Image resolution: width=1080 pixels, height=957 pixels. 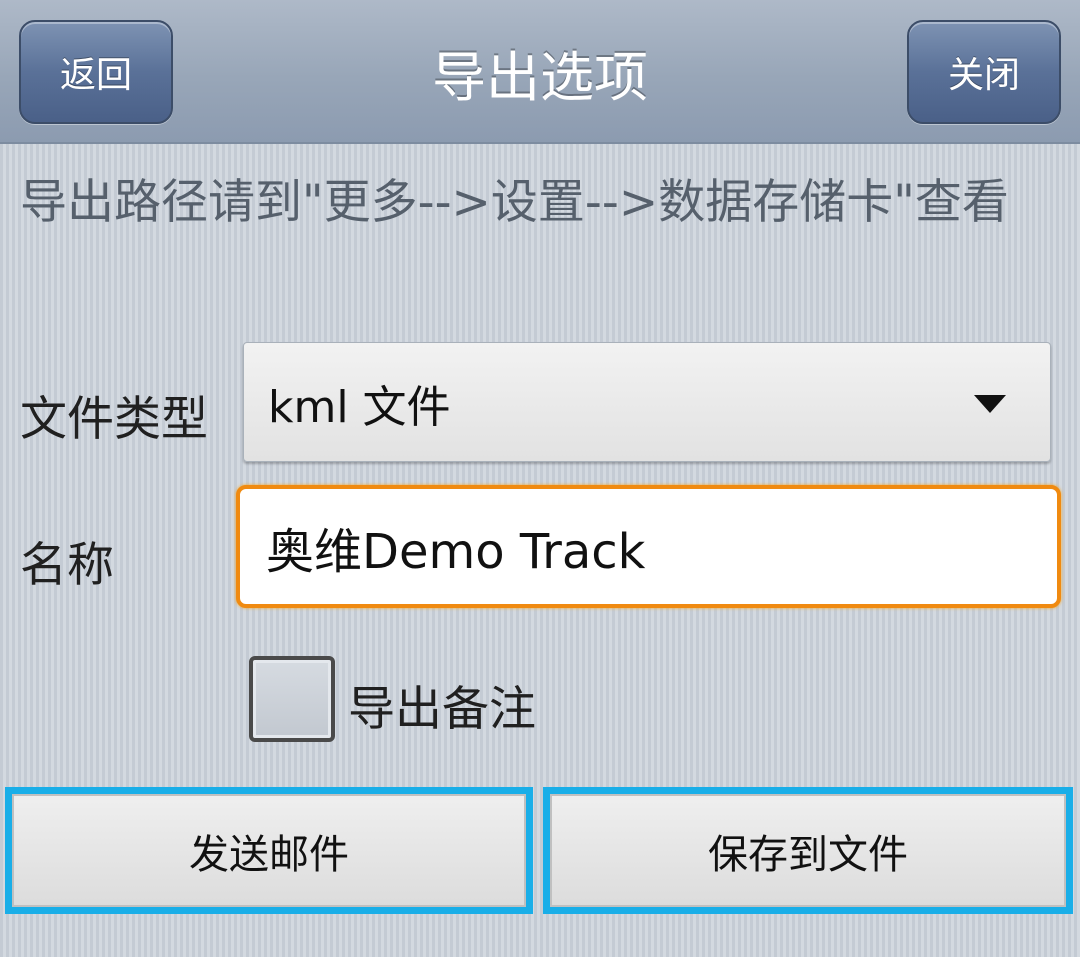 I want to click on page-title: 导出选项, so click(x=540, y=77).